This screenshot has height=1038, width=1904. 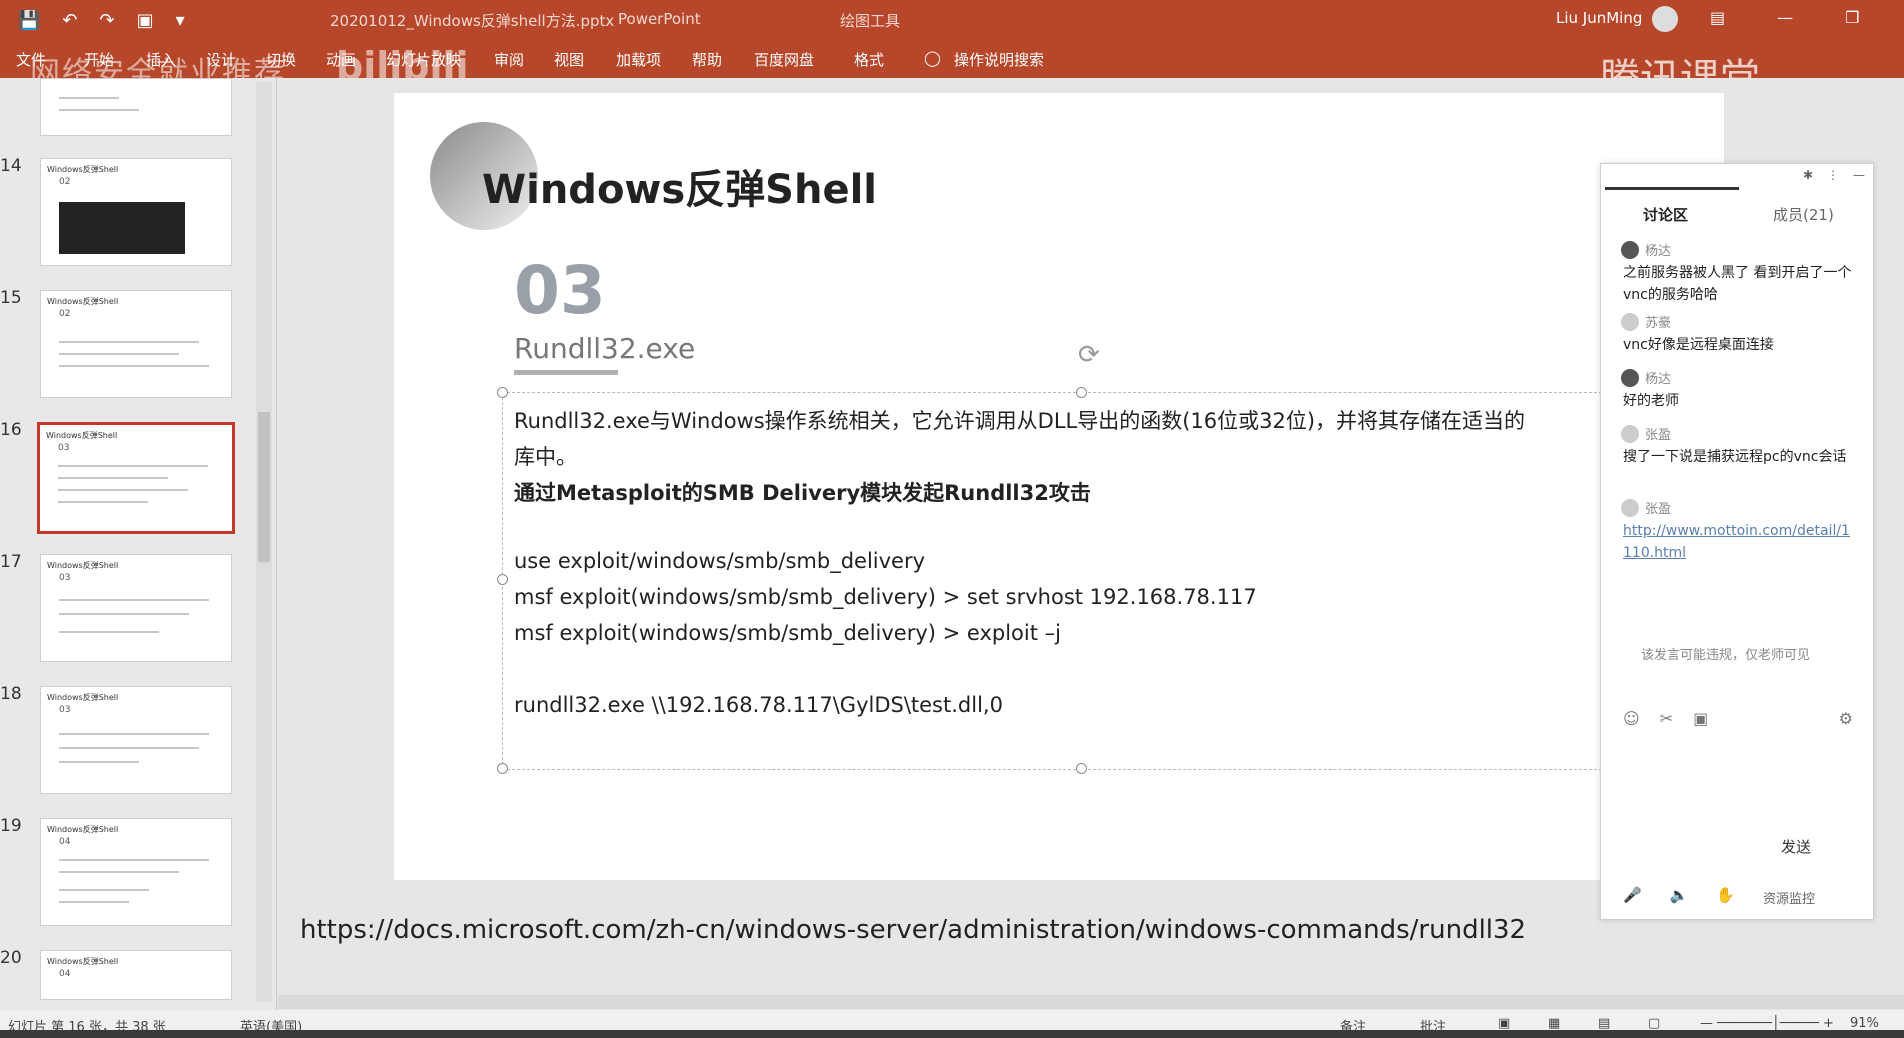 What do you see at coordinates (1737, 177) in the screenshot?
I see `discussion-header: ✱ ⋮ —` at bounding box center [1737, 177].